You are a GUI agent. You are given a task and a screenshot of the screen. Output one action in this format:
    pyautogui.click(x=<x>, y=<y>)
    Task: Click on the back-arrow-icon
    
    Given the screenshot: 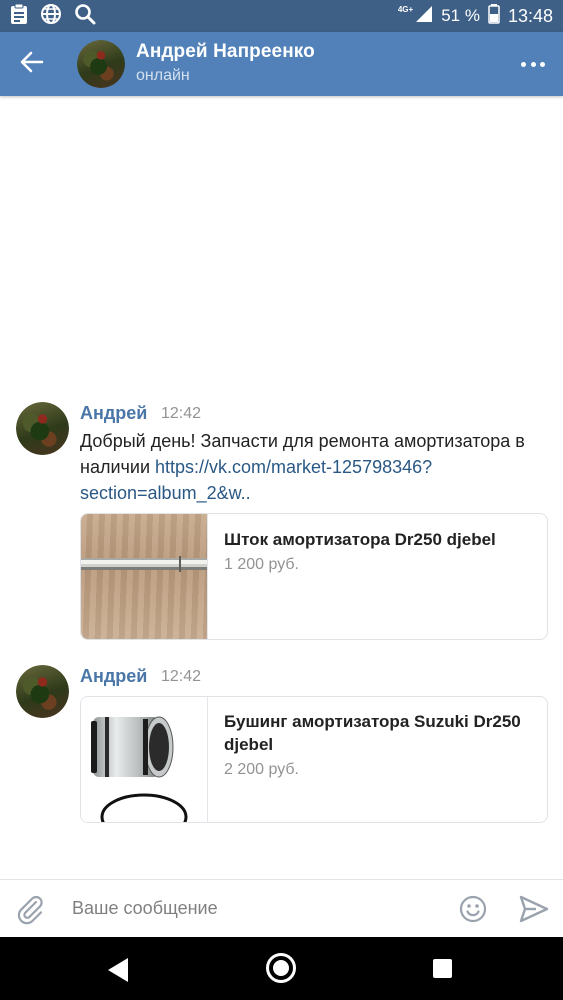 What is the action you would take?
    pyautogui.click(x=32, y=64)
    